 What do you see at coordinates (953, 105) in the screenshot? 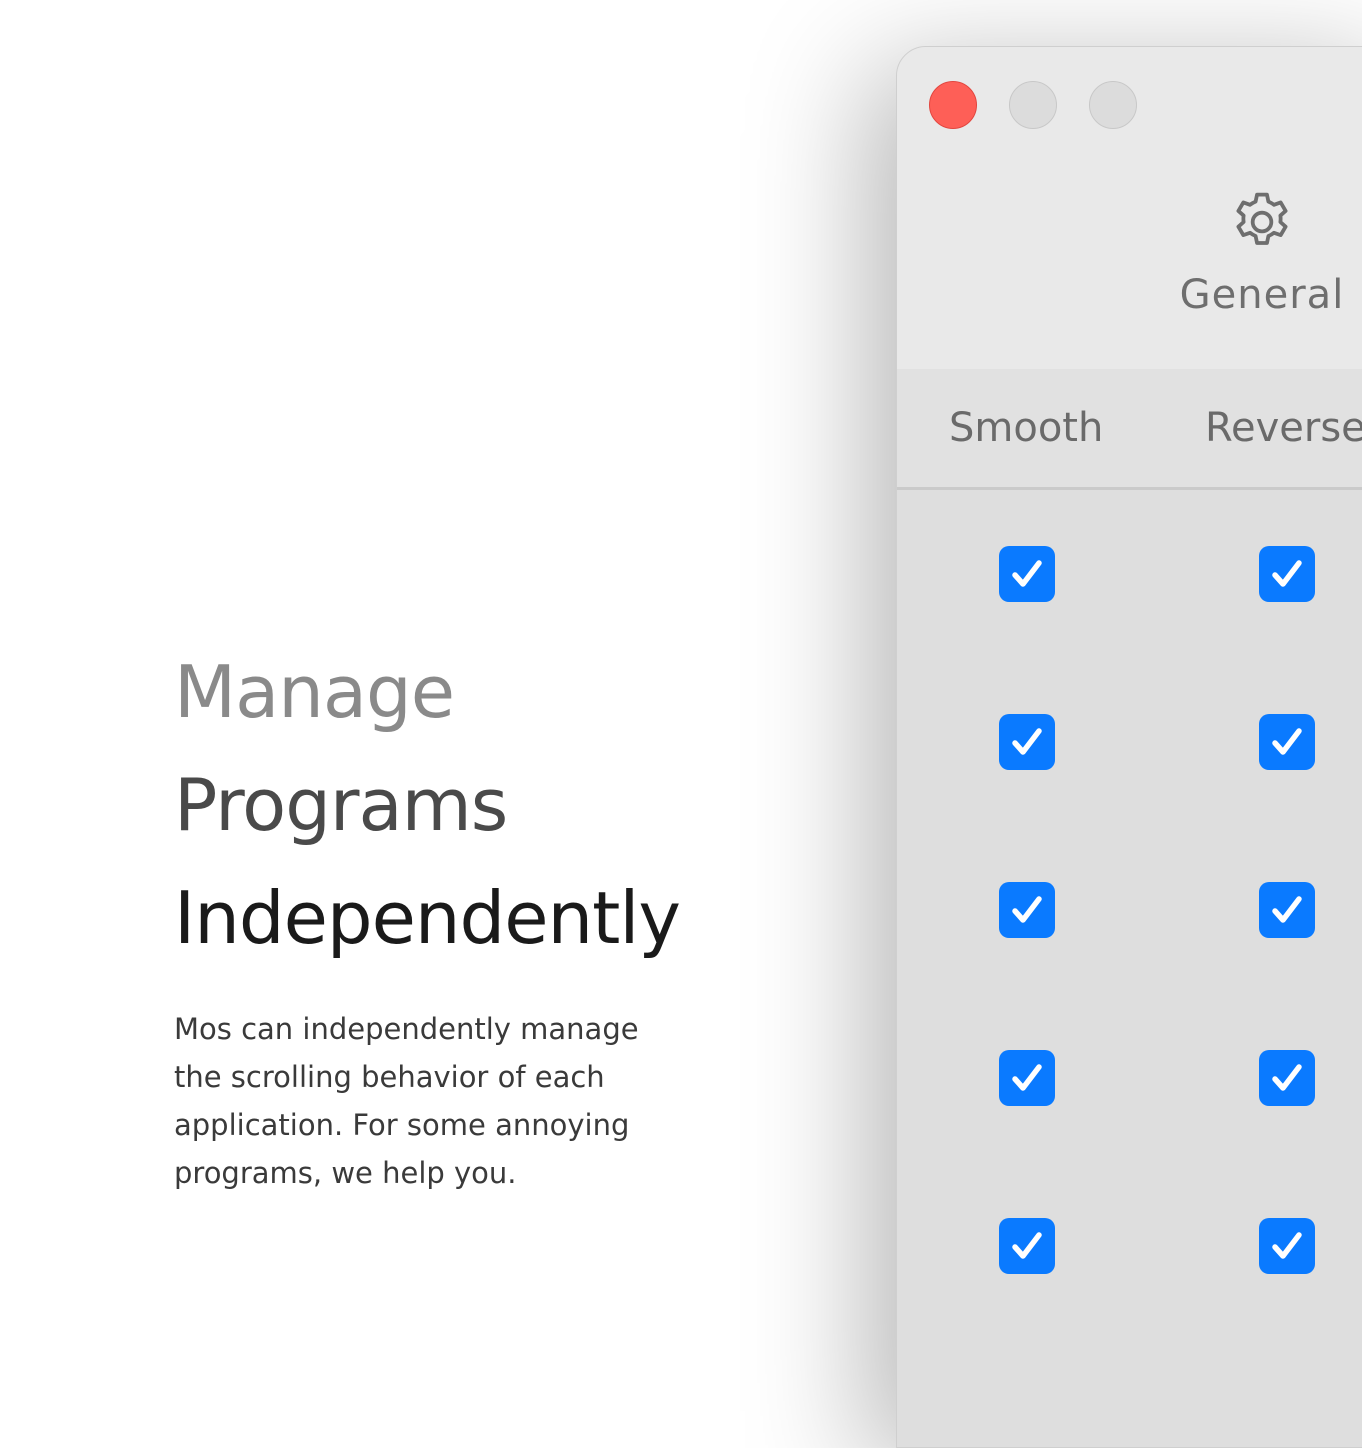
I see `close-window-button` at bounding box center [953, 105].